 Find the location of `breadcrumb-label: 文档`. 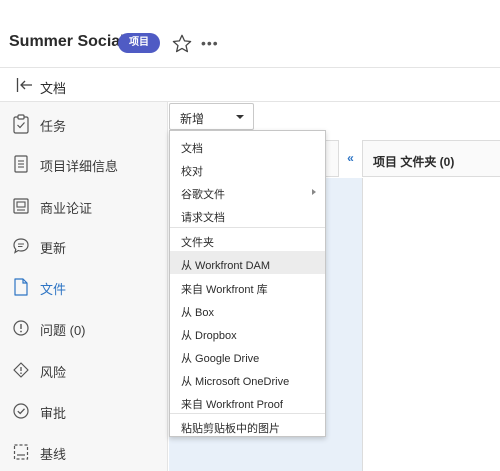

breadcrumb-label: 文档 is located at coordinates (53, 88).